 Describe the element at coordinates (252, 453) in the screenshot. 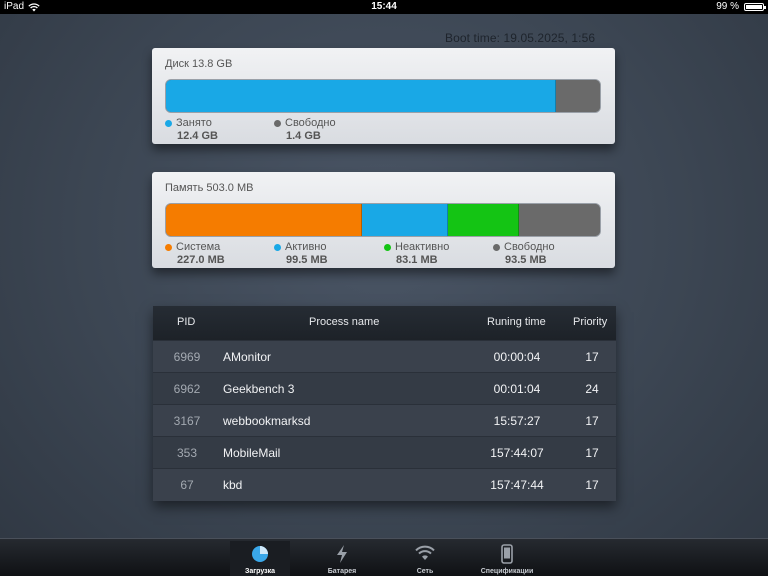

I see `process-name: MobileMail` at that location.